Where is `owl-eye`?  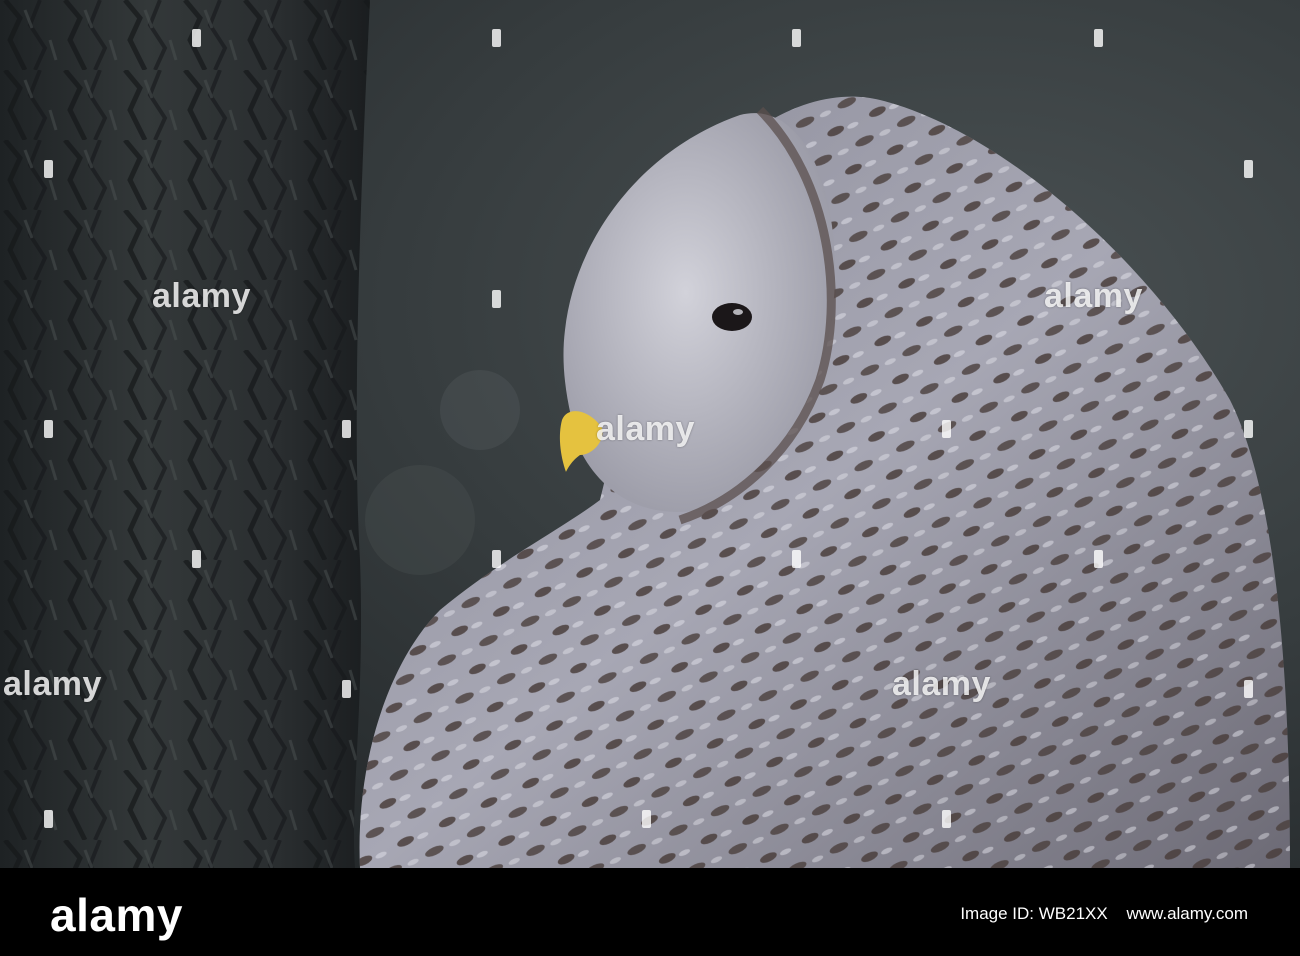
owl-eye is located at coordinates (732, 317).